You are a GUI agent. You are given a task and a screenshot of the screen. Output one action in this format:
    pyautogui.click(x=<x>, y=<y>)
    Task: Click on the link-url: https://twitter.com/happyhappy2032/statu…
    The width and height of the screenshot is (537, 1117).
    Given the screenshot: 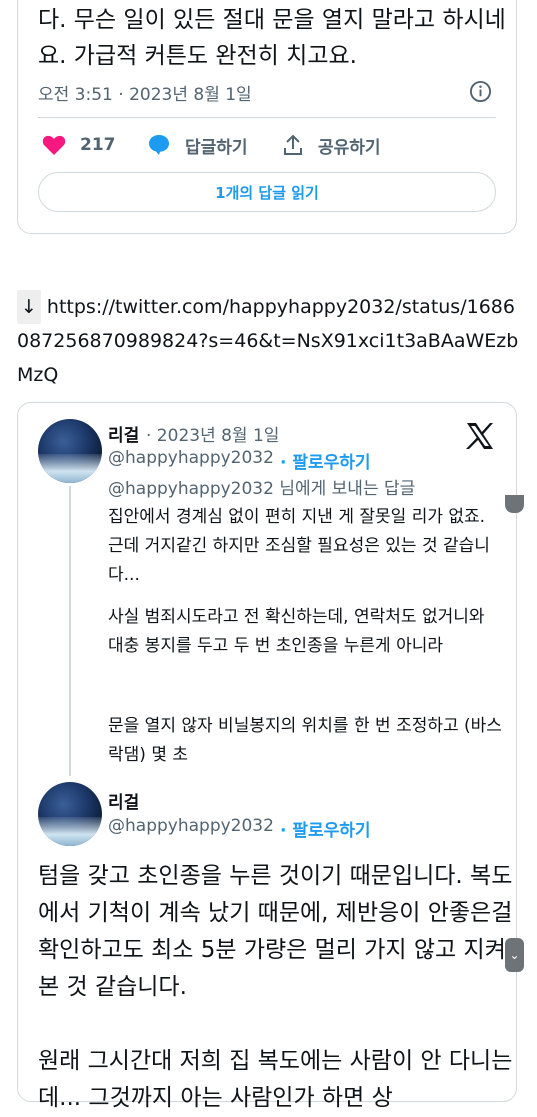 What is the action you would take?
    pyautogui.click(x=267, y=341)
    